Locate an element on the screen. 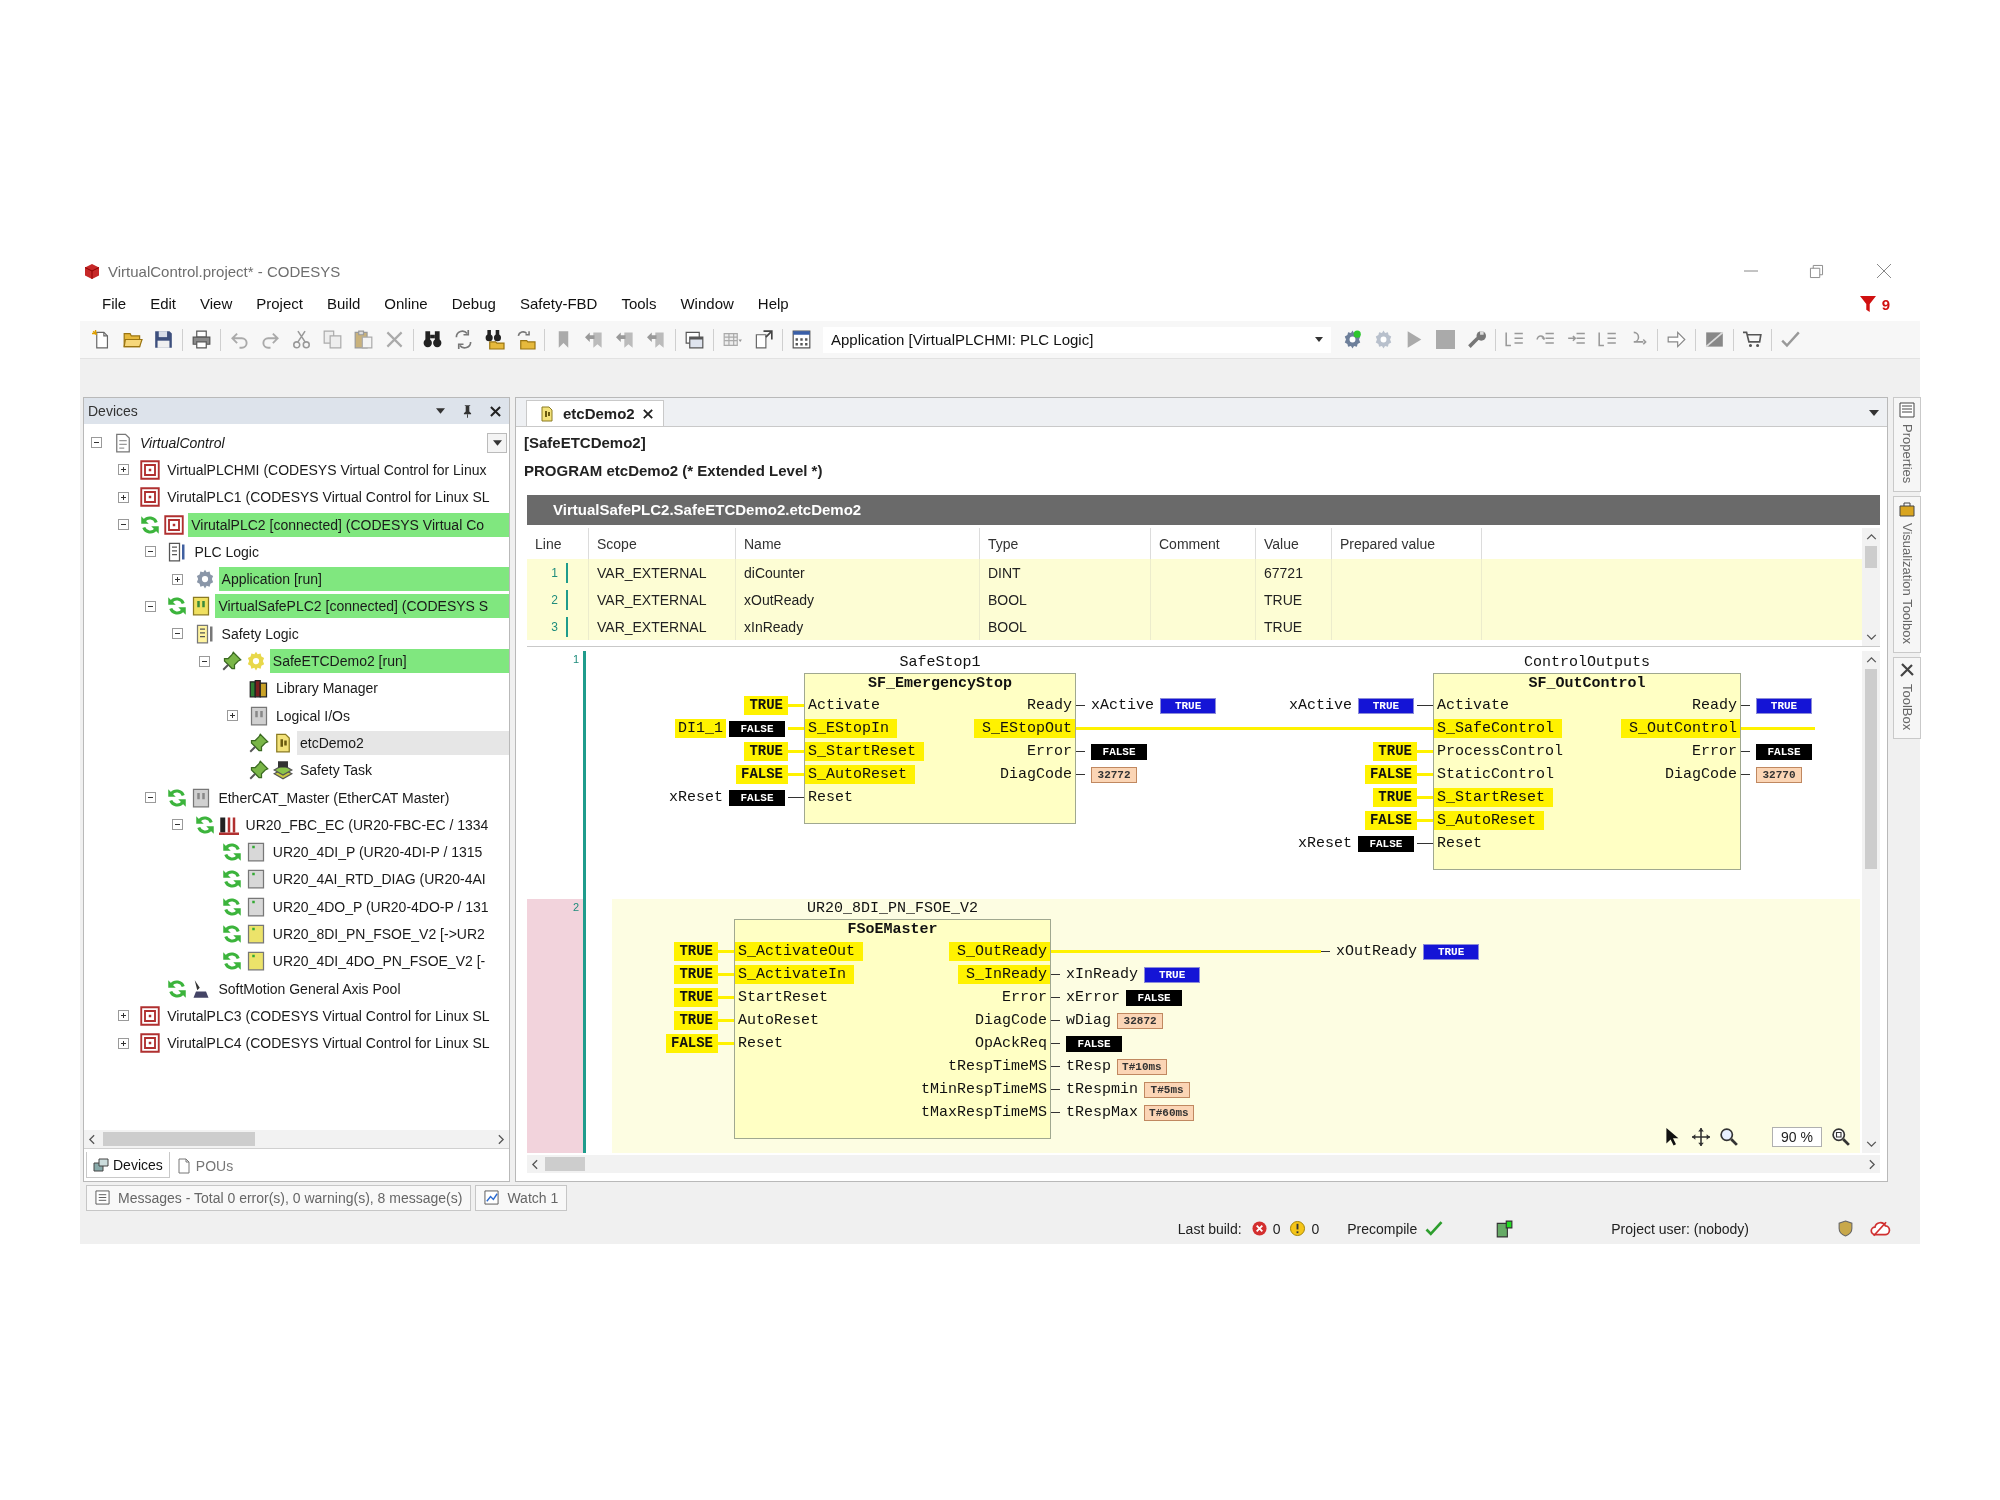 This screenshot has height=1500, width=2000. open-folder-icon is located at coordinates (132, 339).